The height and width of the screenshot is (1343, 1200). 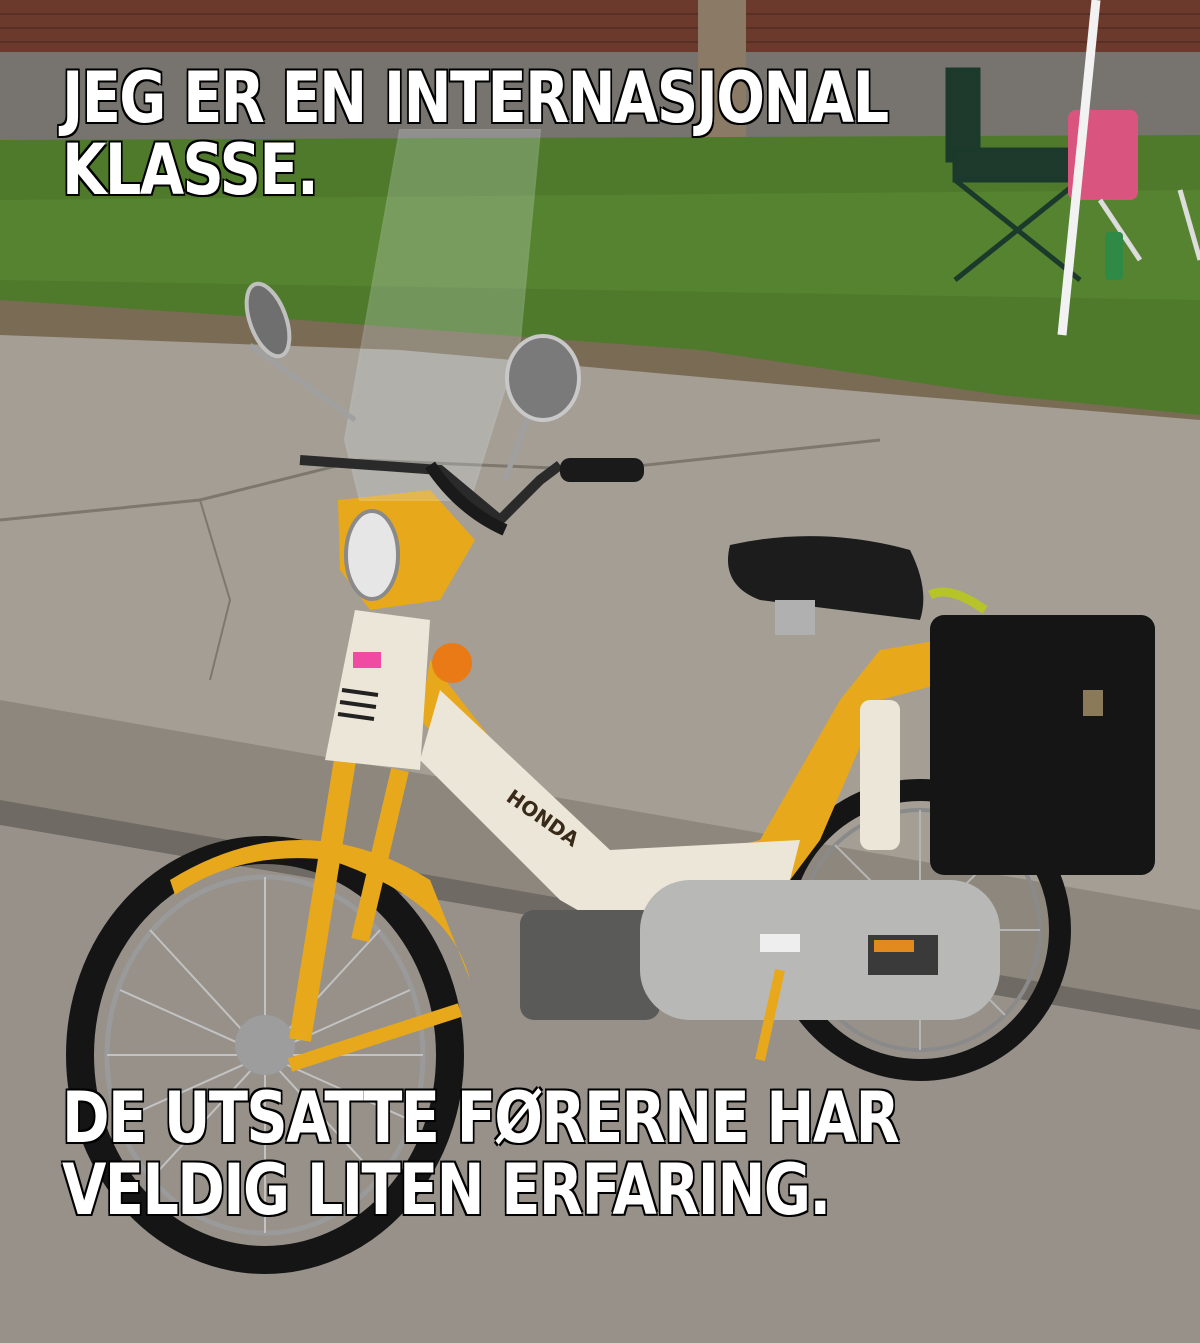 What do you see at coordinates (1114, 256) in the screenshot?
I see `bottle` at bounding box center [1114, 256].